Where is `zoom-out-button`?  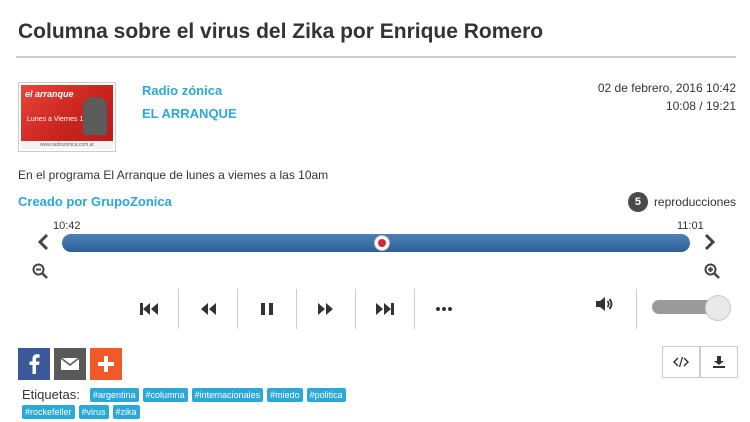
zoom-out-button is located at coordinates (40, 273).